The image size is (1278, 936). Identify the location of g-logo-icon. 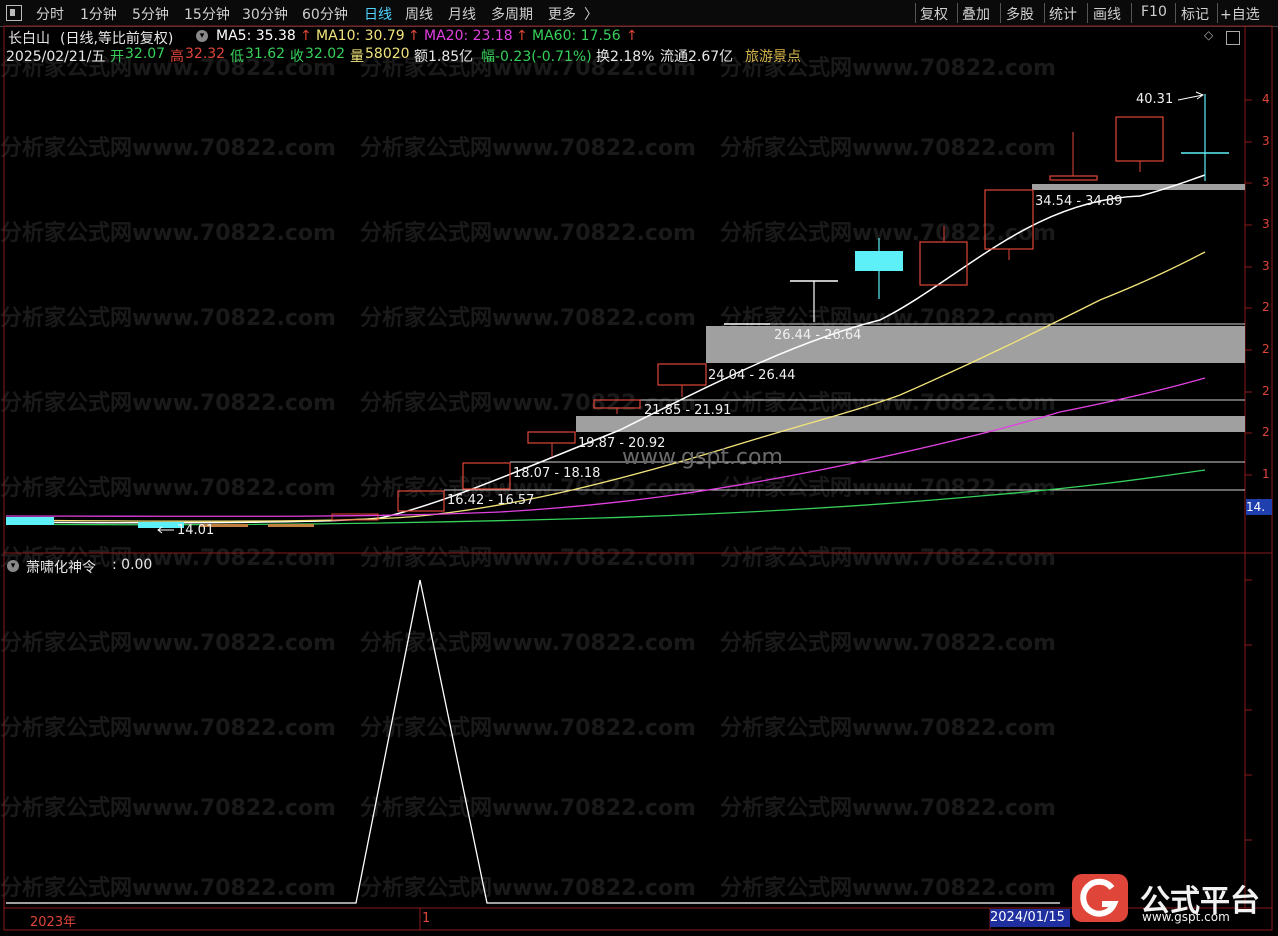
(1099, 897).